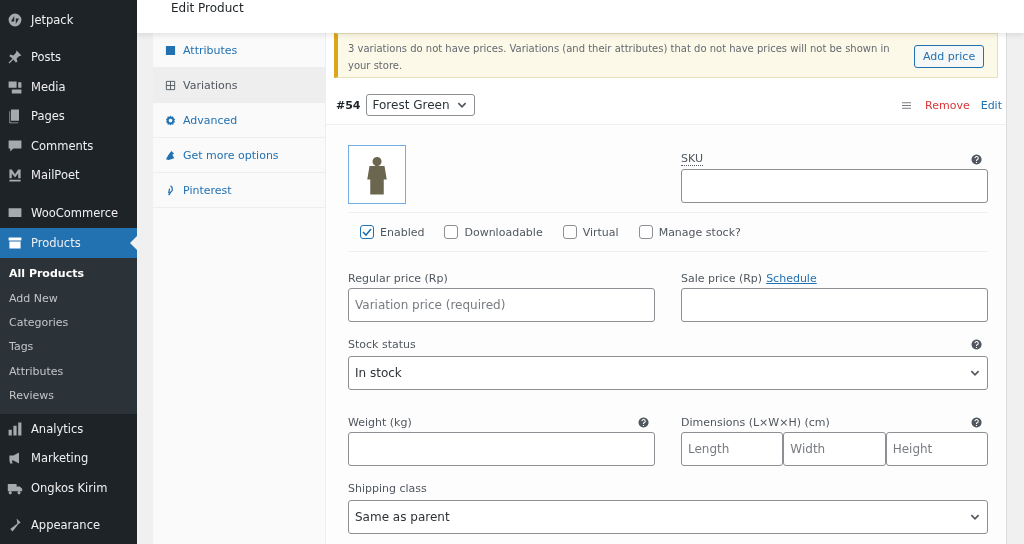  Describe the element at coordinates (68, 458) in the screenshot. I see `sidebar-menu-item: Marketing` at that location.